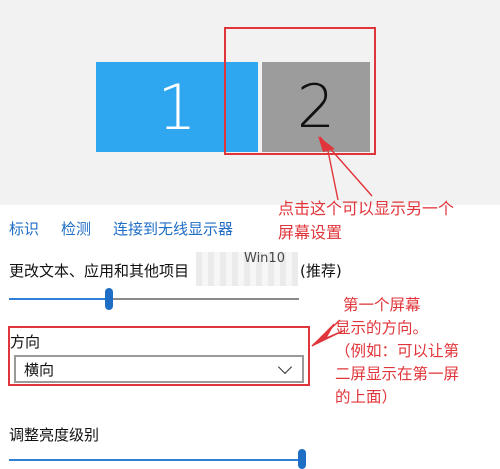 This screenshot has height=469, width=500. Describe the element at coordinates (342, 241) in the screenshot. I see `annotation-arrows` at that location.